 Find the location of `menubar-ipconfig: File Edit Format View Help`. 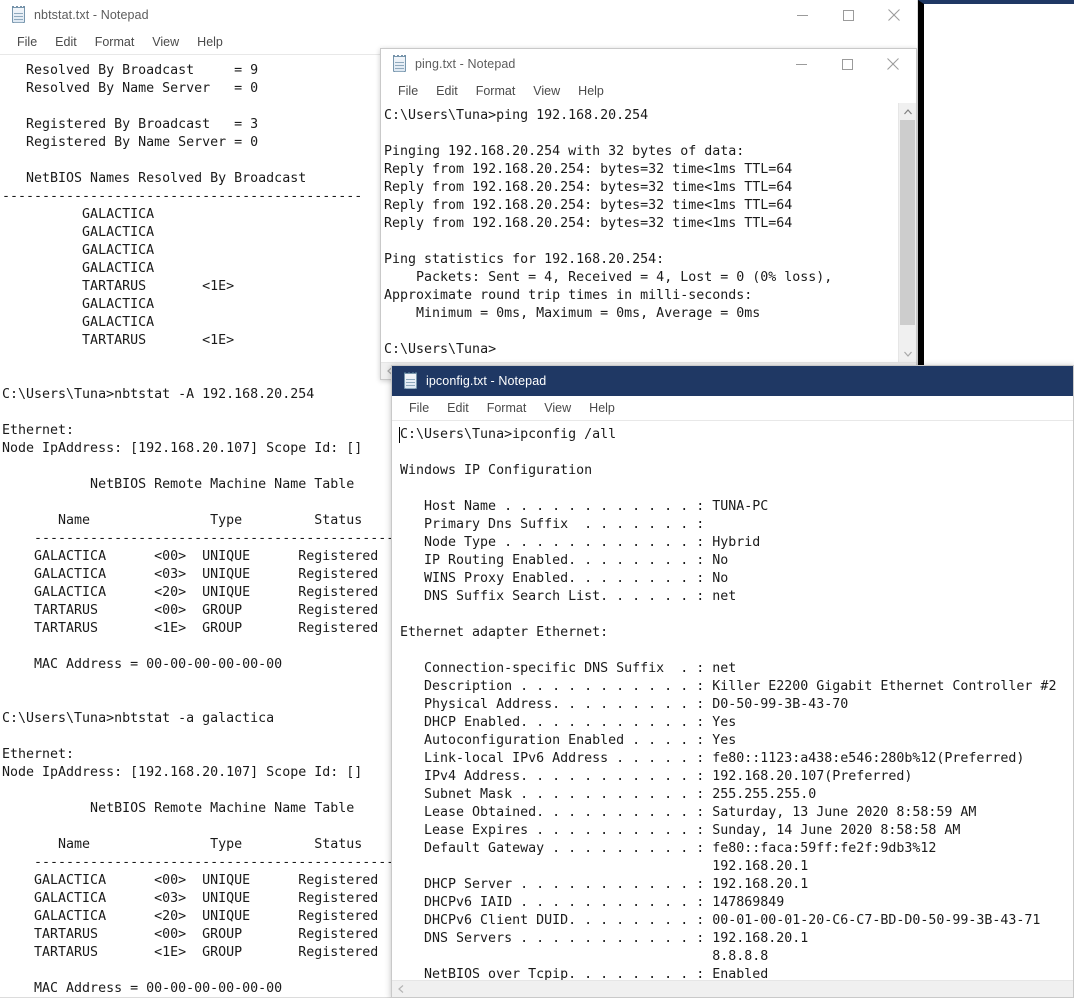

menubar-ipconfig: File Edit Format View Help is located at coordinates (732, 408).